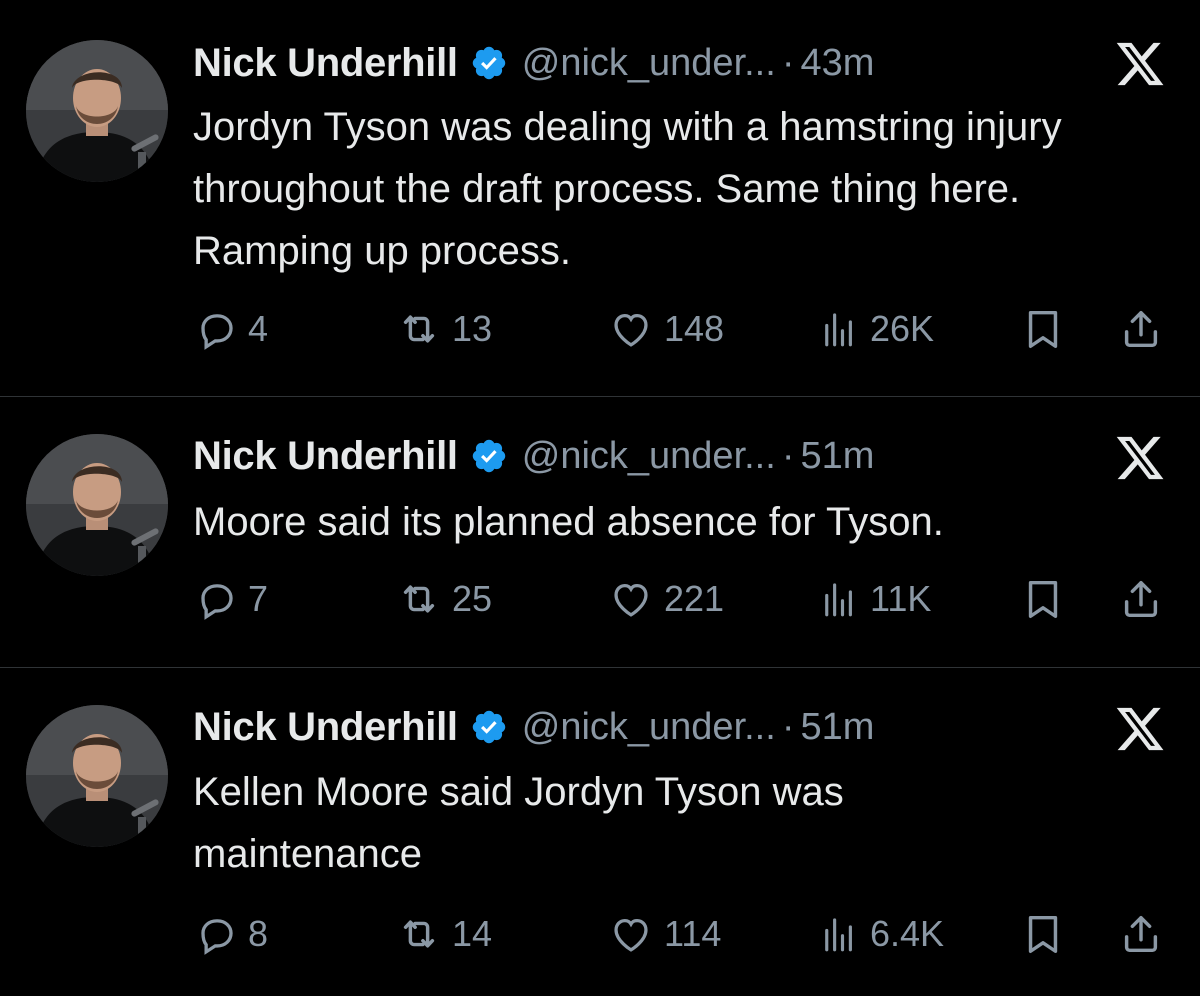  Describe the element at coordinates (693, 933) in the screenshot. I see `like-count: 114` at that location.